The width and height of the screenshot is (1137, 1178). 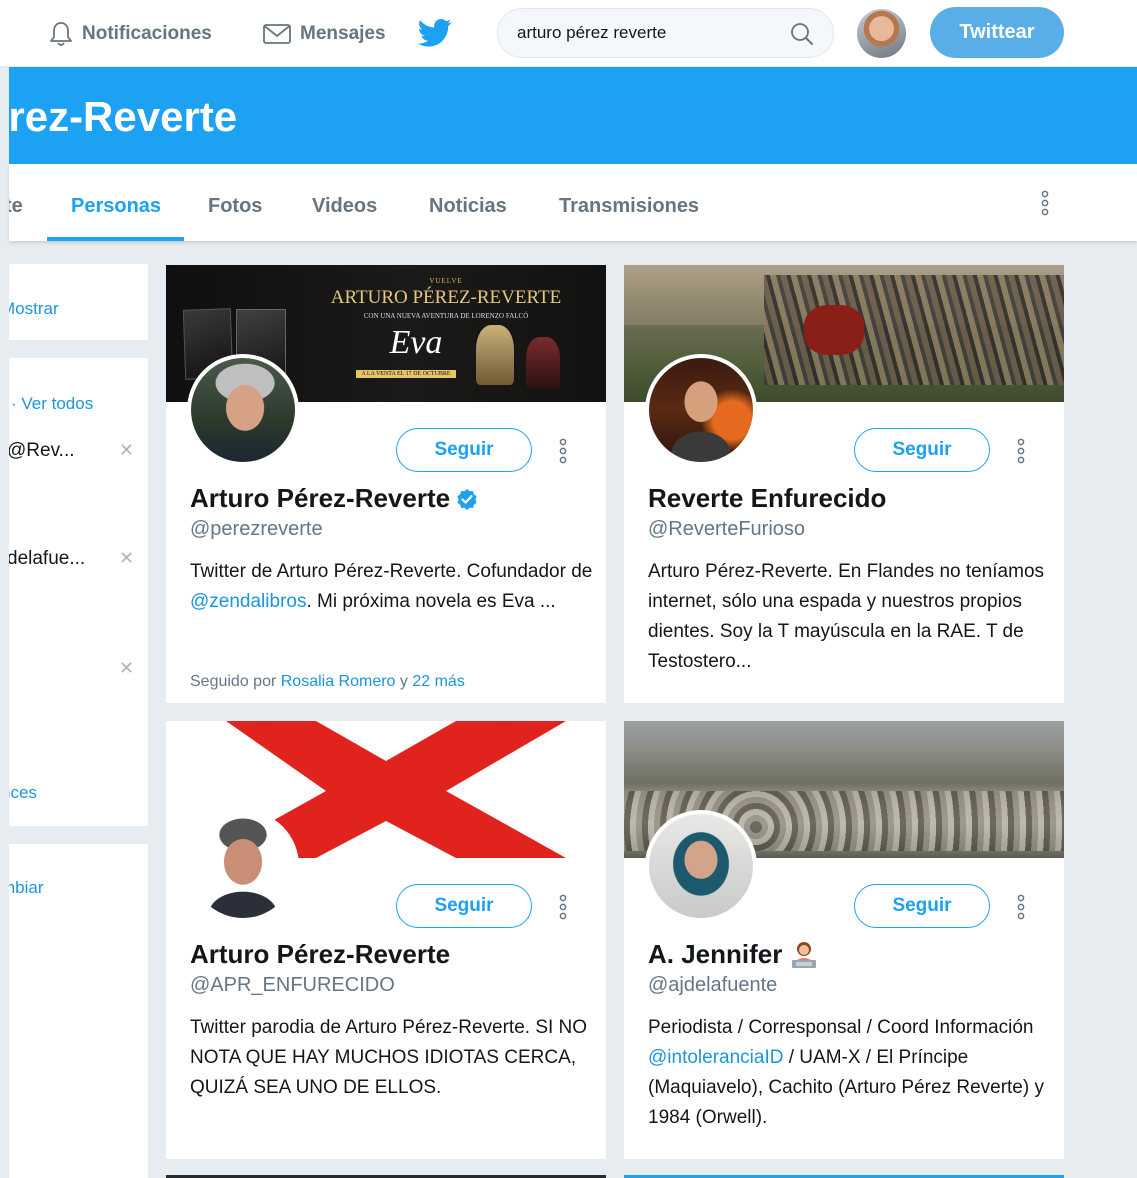 What do you see at coordinates (715, 954) in the screenshot?
I see `profile-name: A. Jennifer` at bounding box center [715, 954].